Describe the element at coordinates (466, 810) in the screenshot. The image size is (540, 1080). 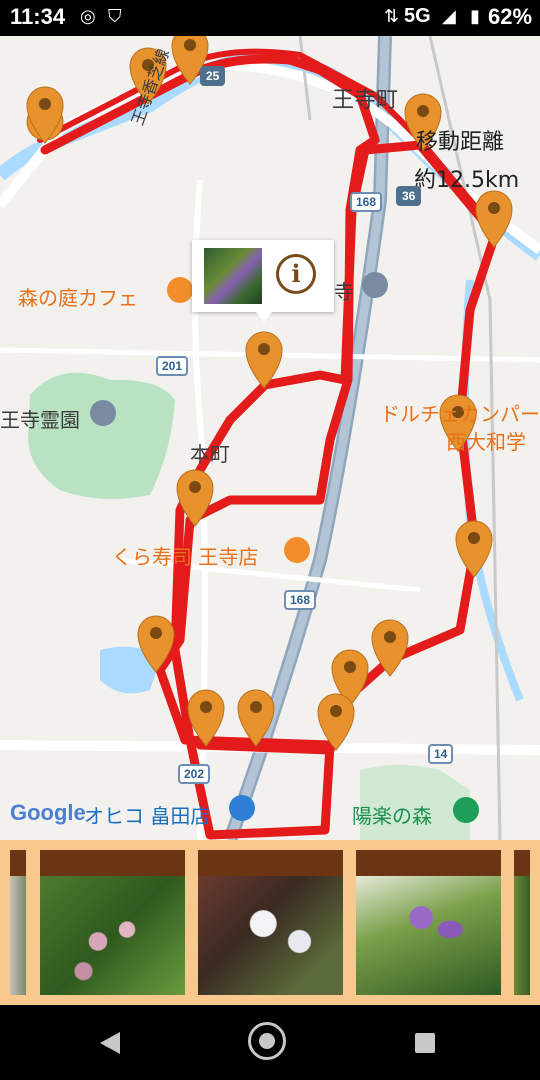
I see `forest-marker` at that location.